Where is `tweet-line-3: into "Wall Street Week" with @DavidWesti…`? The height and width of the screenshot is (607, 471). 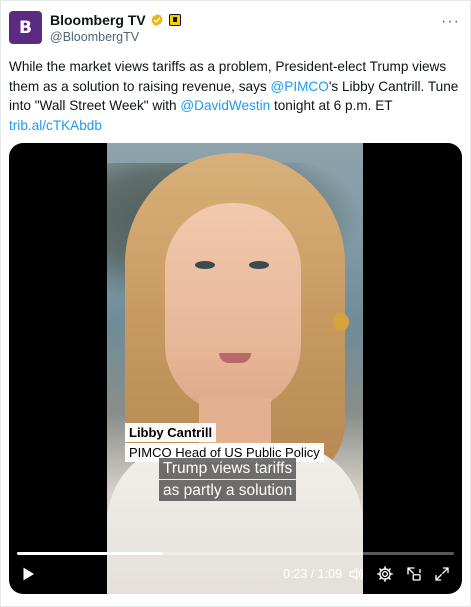
tweet-line-3: into "Wall Street Week" with @DavidWesti… is located at coordinates (236, 106).